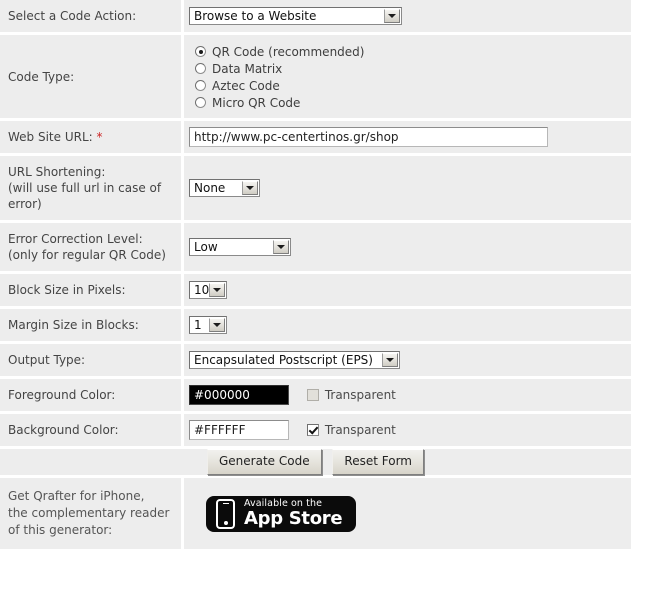 The width and height of the screenshot is (649, 600). I want to click on field-url-shortening: None, so click(407, 189).